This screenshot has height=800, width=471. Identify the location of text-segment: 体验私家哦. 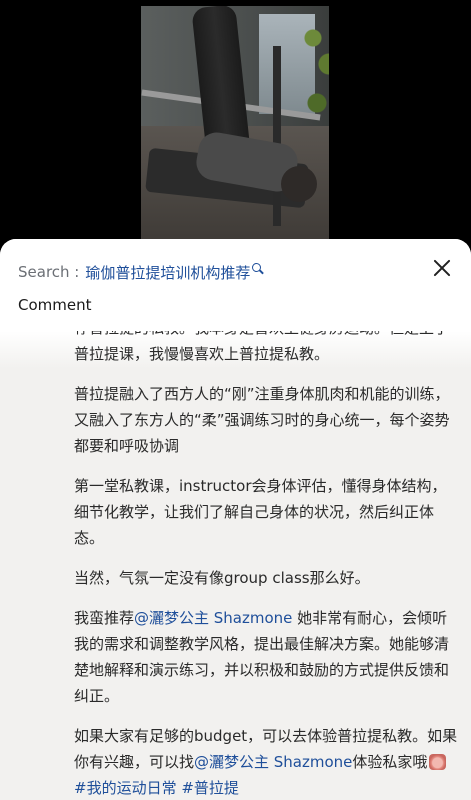
(390, 762).